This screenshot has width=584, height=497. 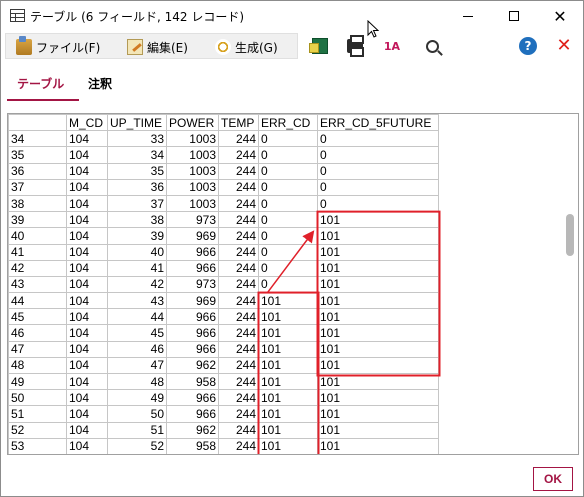 I want to click on table-row: 50 104 49 966 244 101 101, so click(x=223, y=398).